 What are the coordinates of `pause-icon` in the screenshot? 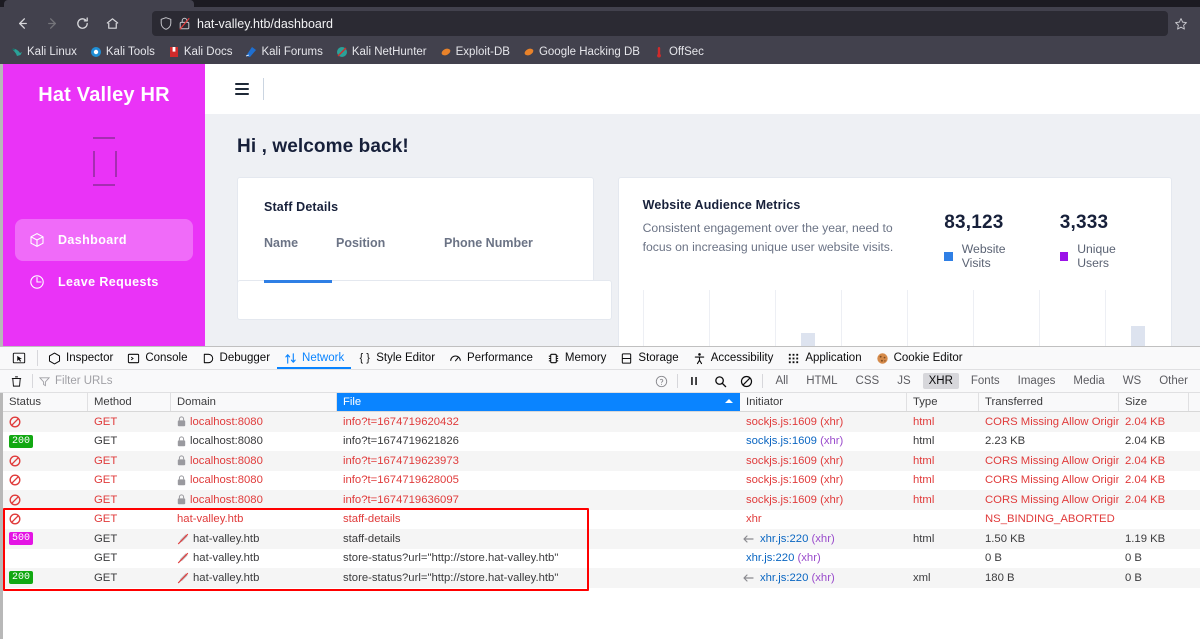 It's located at (694, 381).